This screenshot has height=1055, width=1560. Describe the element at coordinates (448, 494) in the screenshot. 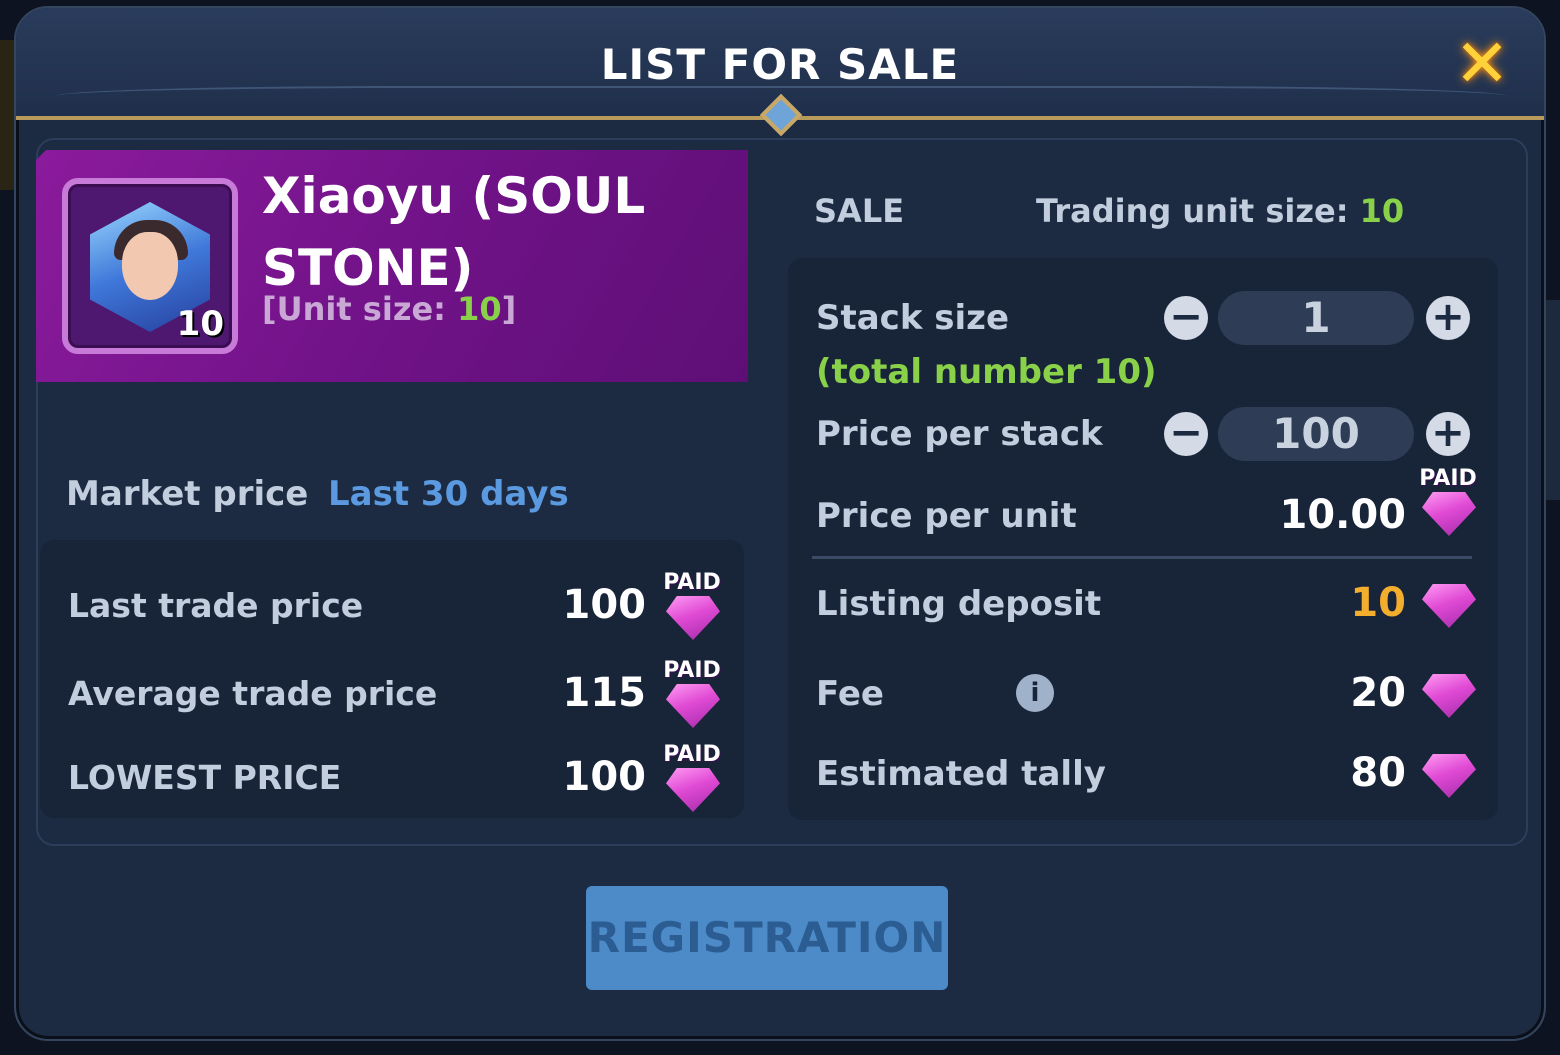

I see `market-period-selector: Last 30 days` at that location.